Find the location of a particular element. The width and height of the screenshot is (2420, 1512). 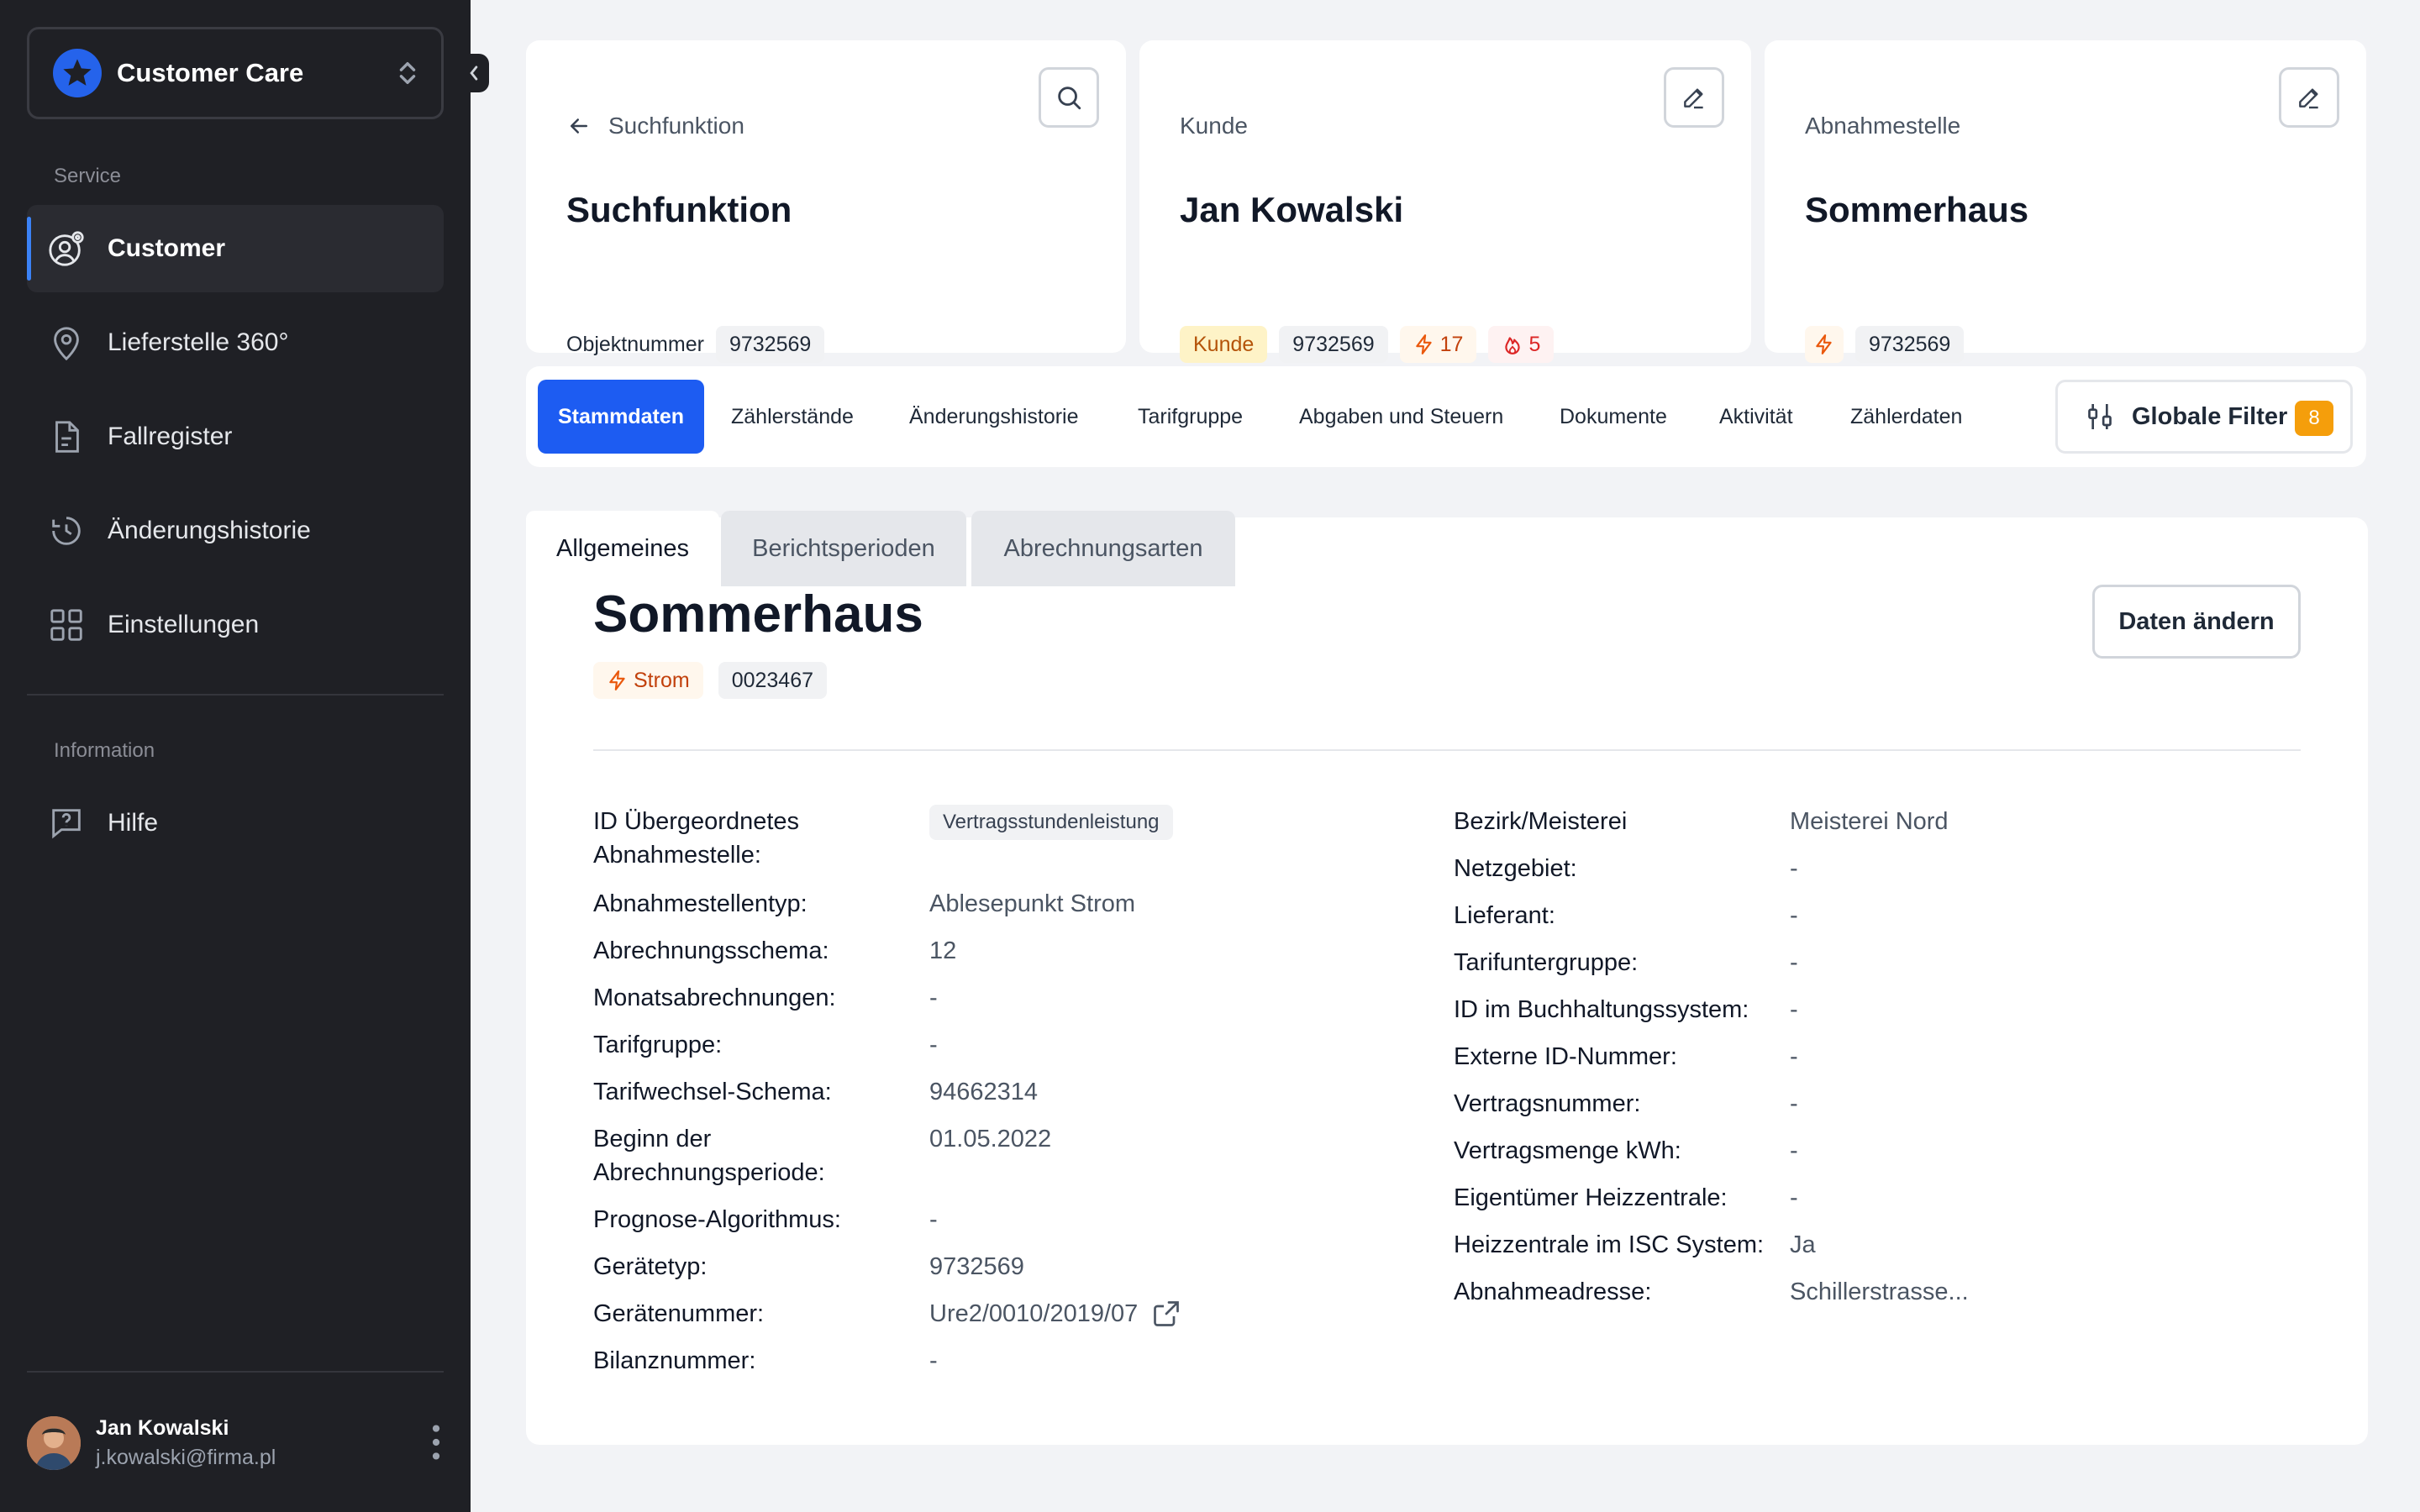

tab-zaehlerstaende: Zählerstände is located at coordinates (793, 417).